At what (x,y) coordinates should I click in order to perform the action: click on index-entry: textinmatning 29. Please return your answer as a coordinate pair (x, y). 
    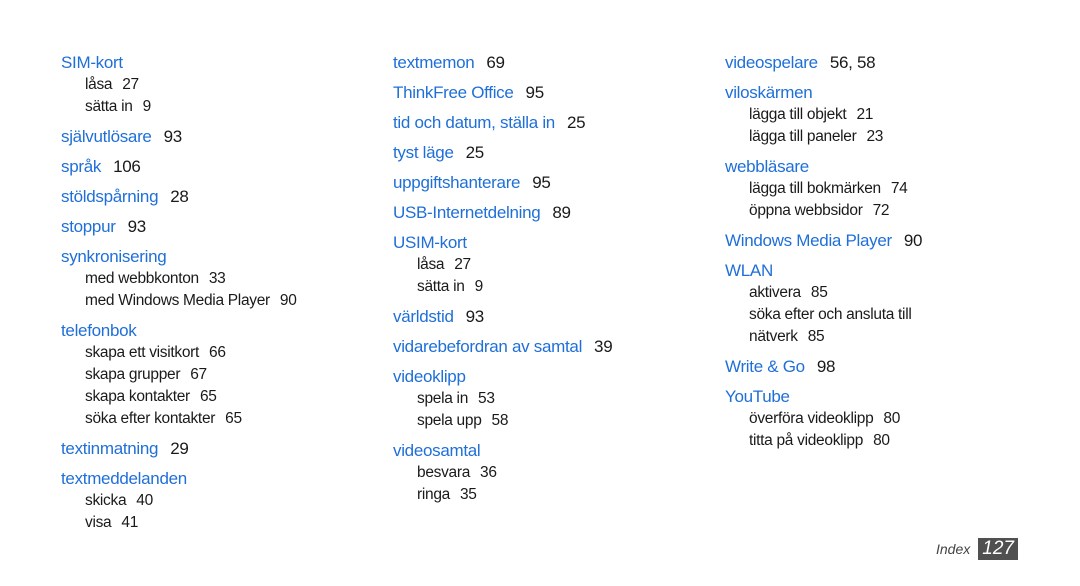
    Looking at the image, I should click on (221, 449).